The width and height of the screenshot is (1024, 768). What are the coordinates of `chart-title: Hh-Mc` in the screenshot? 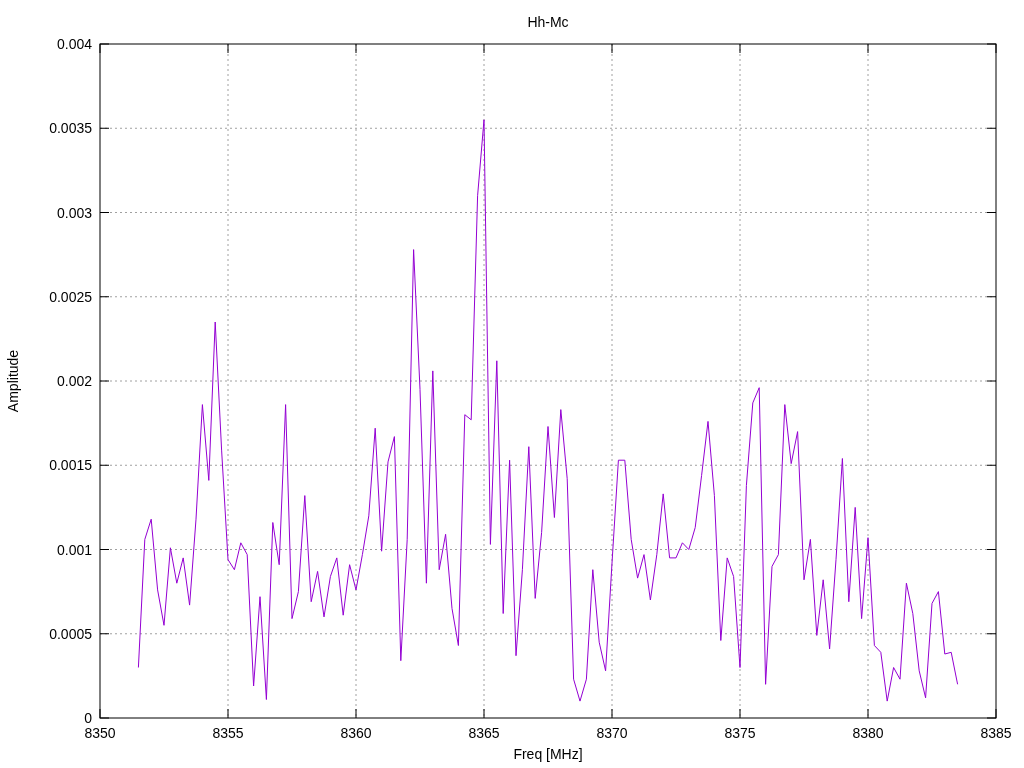 It's located at (548, 22).